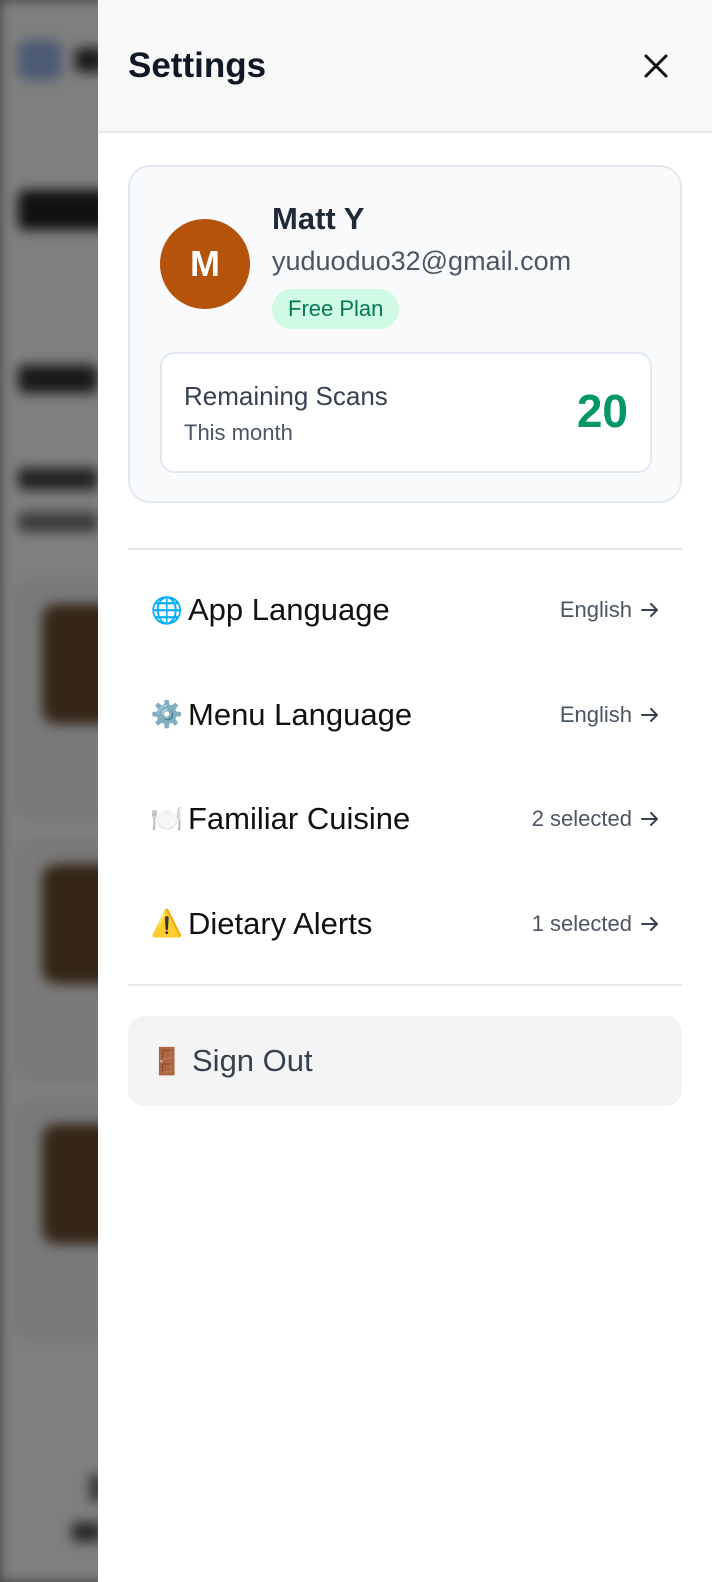  Describe the element at coordinates (602, 411) in the screenshot. I see `remaining-scans-count: 20` at that location.